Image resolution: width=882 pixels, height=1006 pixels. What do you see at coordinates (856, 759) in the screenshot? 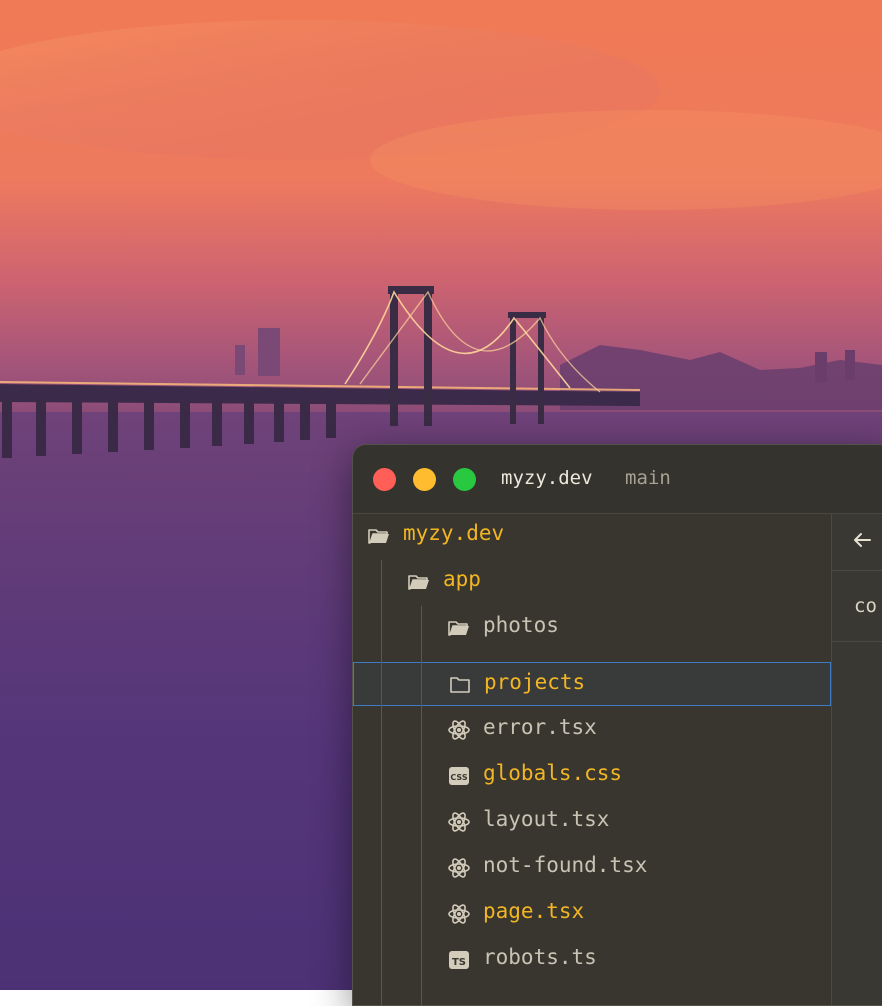
I see `editor-pane: co` at bounding box center [856, 759].